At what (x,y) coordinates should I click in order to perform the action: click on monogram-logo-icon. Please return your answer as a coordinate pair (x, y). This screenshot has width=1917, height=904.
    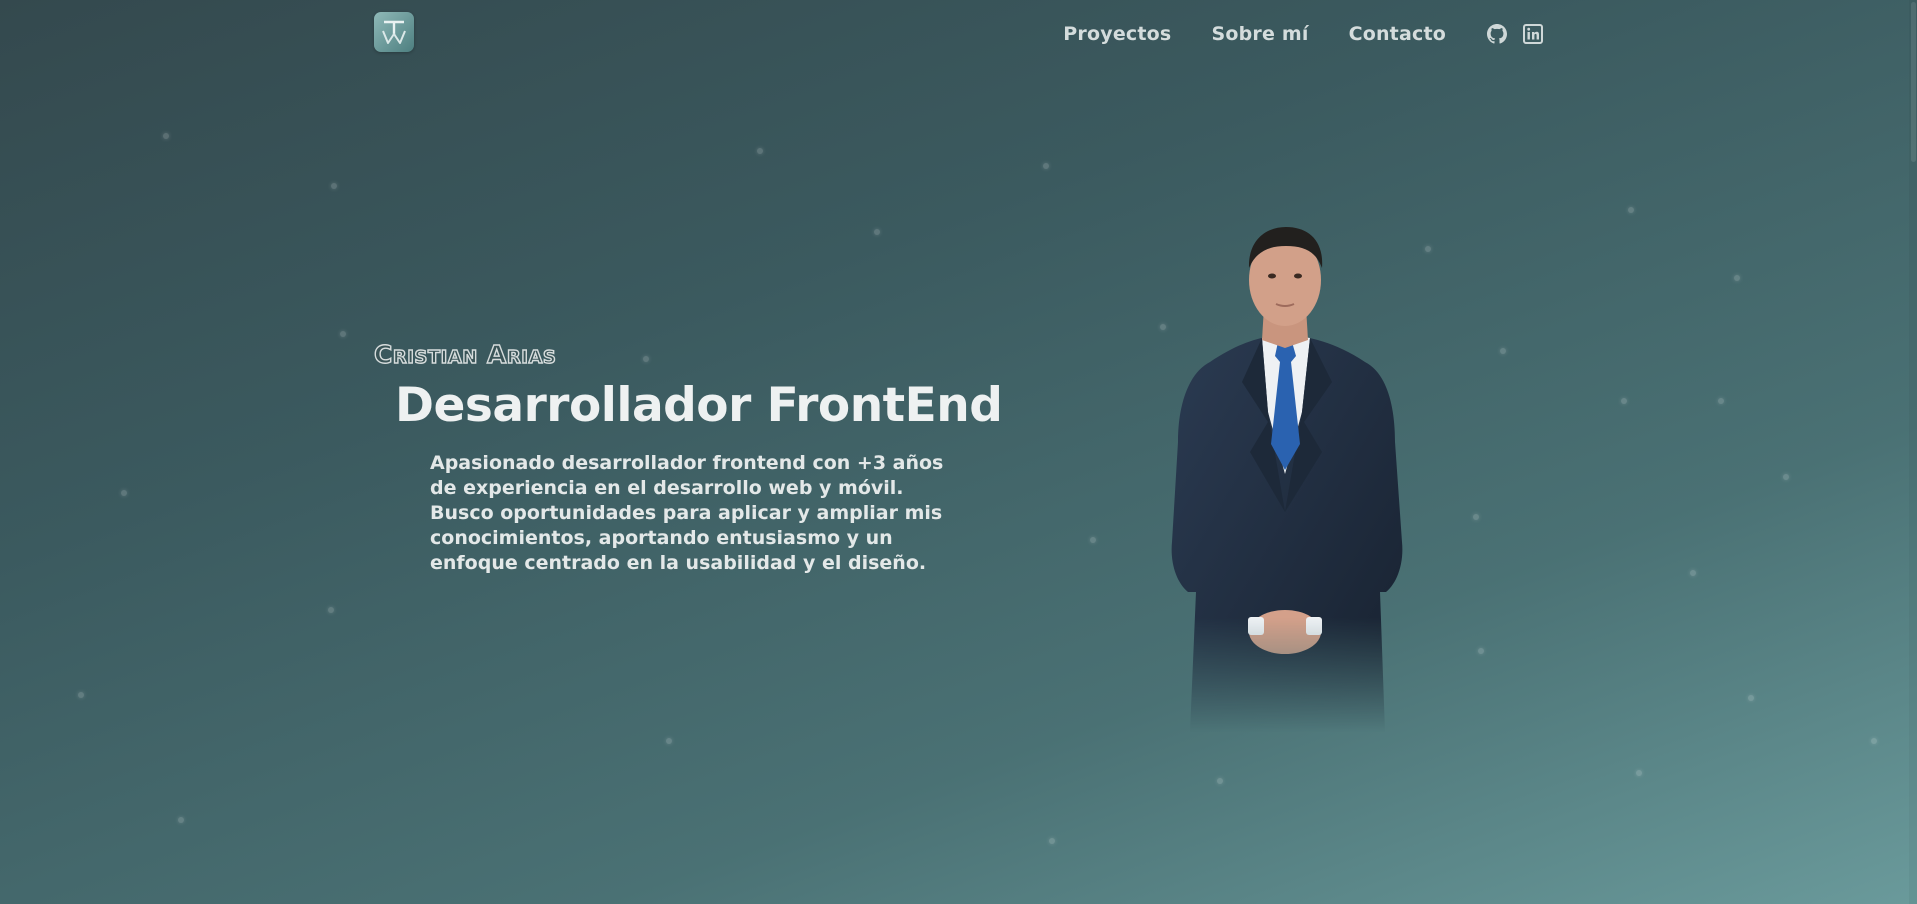
    Looking at the image, I should click on (394, 32).